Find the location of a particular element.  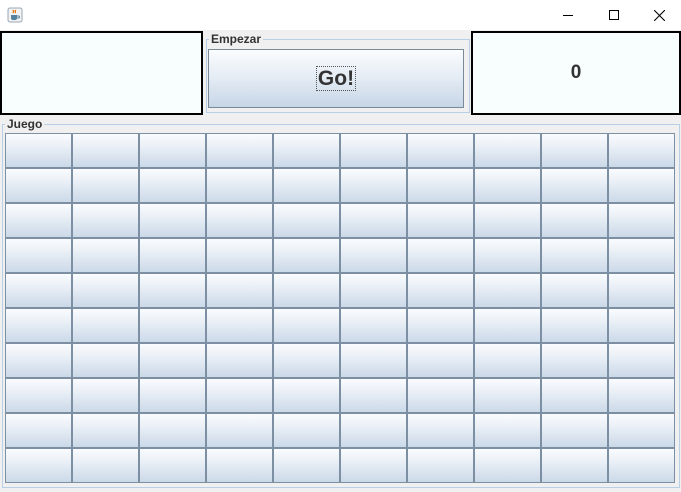

minimize-button is located at coordinates (568, 15).